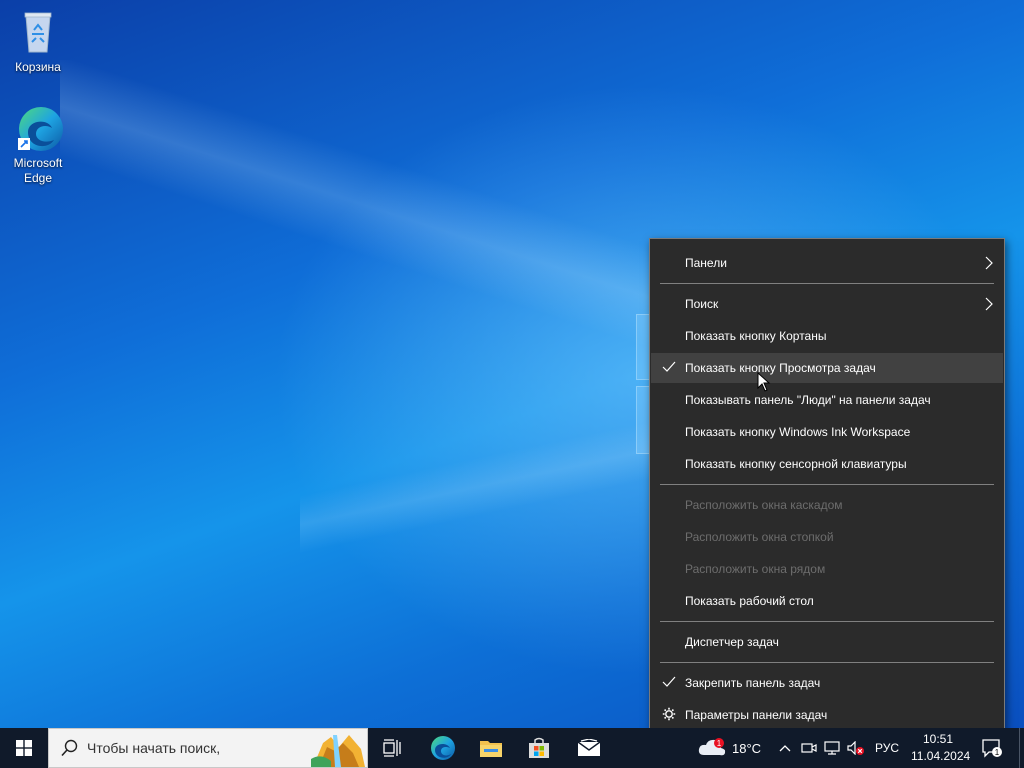  I want to click on desktop-icon-label: Корзина, so click(38, 67).